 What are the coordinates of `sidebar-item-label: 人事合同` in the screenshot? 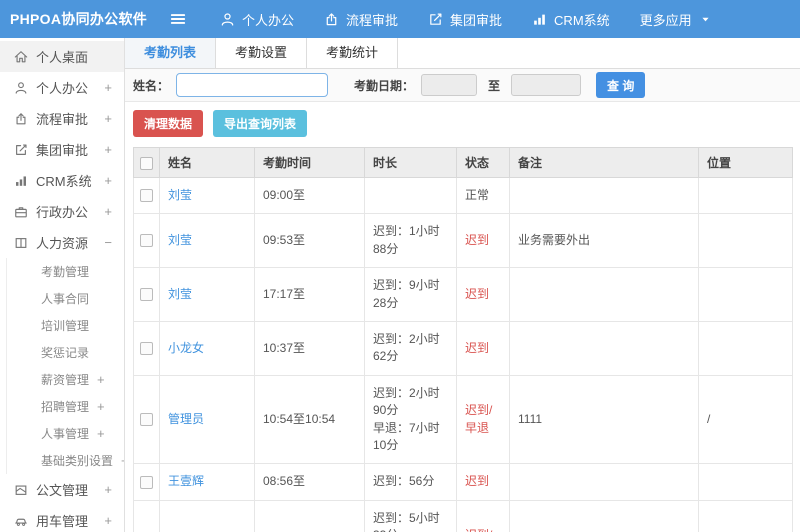 It's located at (65, 299).